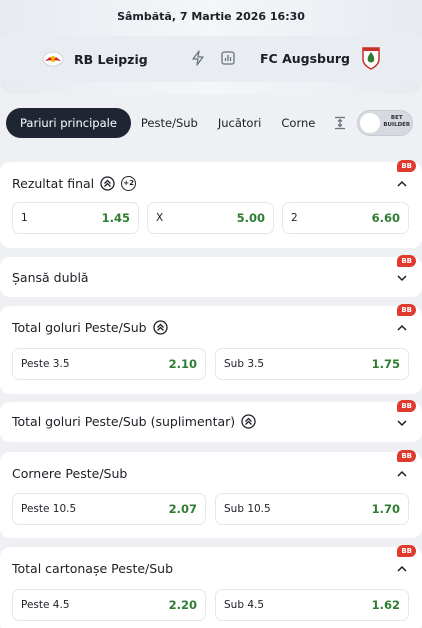 The image size is (422, 628). Describe the element at coordinates (385, 509) in the screenshot. I see `outcome-odds: 1.70` at that location.